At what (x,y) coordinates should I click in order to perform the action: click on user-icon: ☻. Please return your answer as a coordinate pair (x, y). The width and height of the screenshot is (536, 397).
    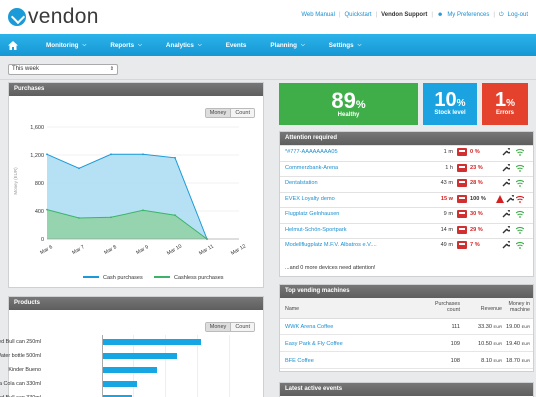
    Looking at the image, I should click on (440, 15).